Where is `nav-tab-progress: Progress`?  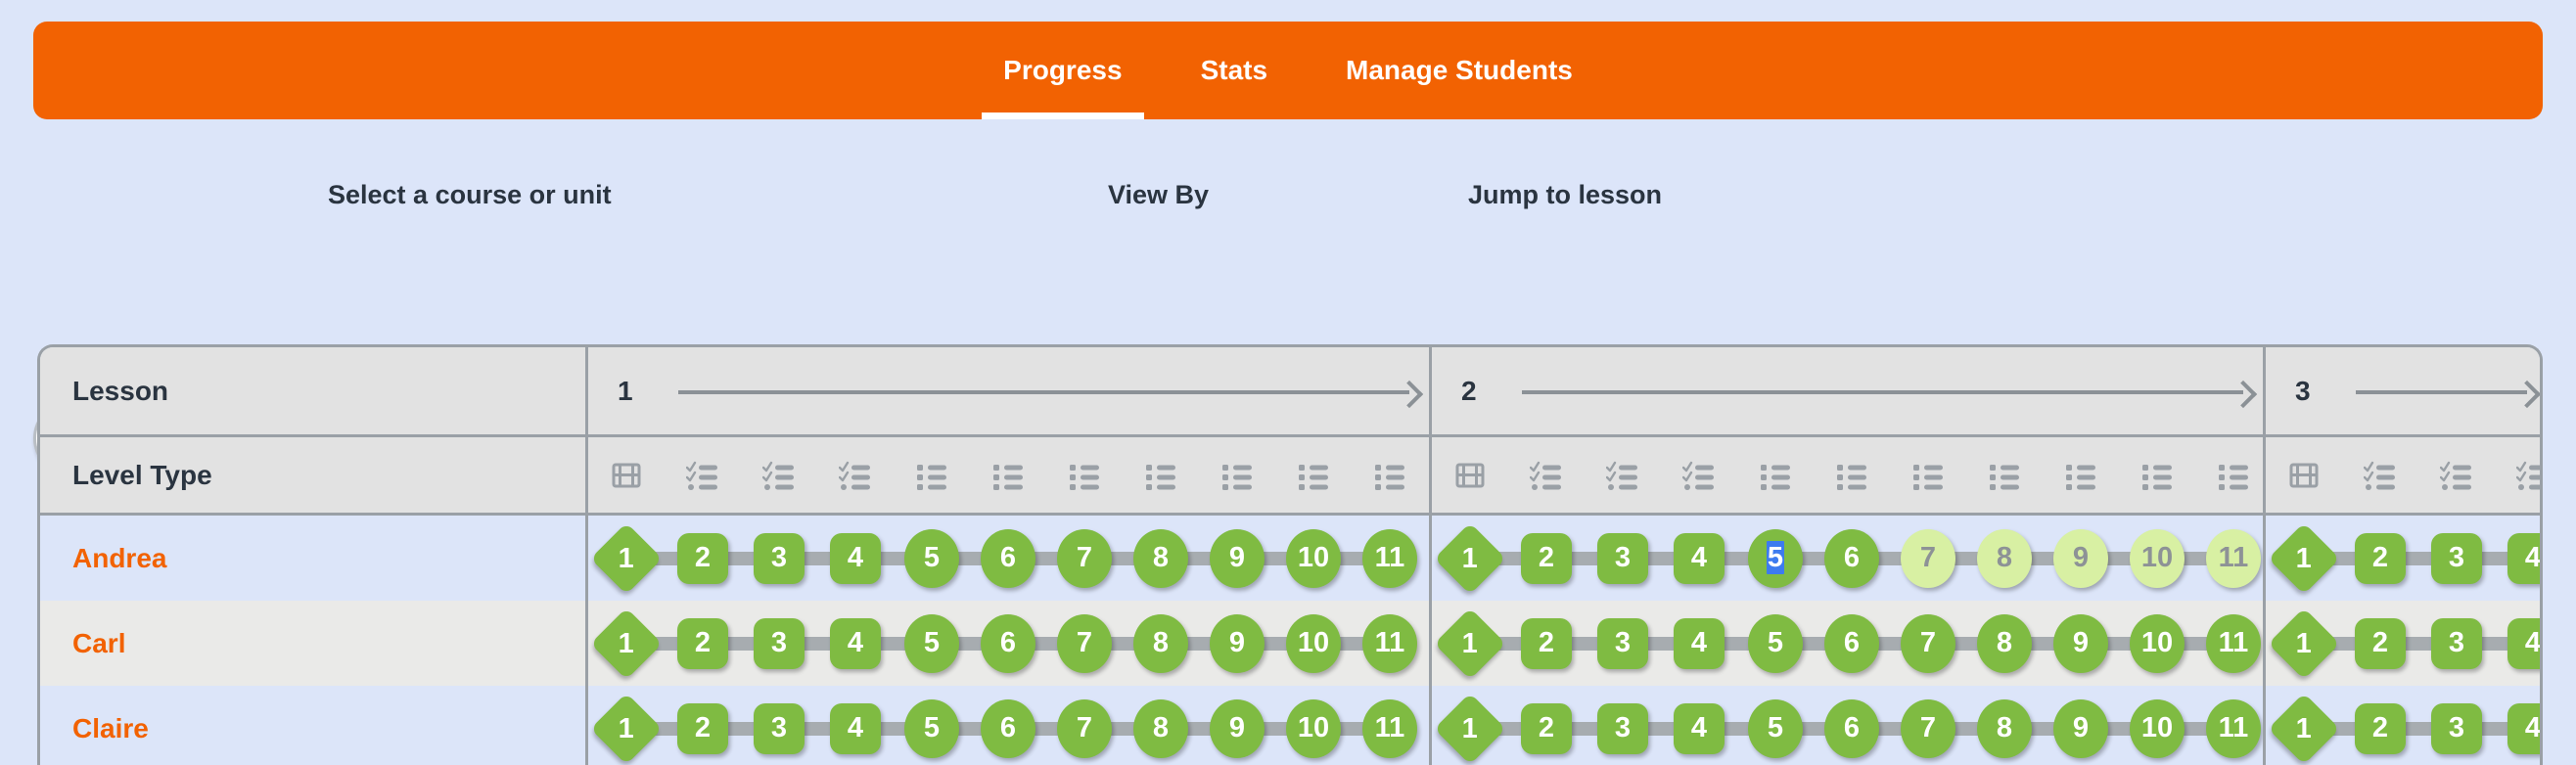 nav-tab-progress: Progress is located at coordinates (1063, 70).